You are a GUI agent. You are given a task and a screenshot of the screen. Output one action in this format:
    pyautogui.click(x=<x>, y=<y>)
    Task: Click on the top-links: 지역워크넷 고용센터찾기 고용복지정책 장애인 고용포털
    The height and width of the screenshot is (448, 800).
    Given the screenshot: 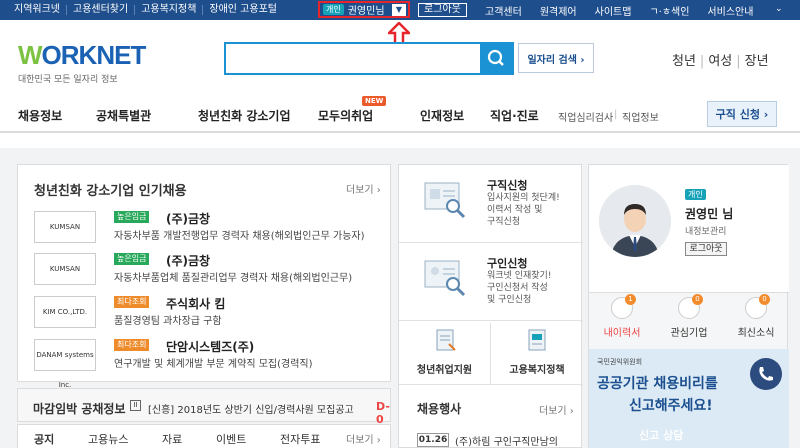 What is the action you would take?
    pyautogui.click(x=145, y=10)
    